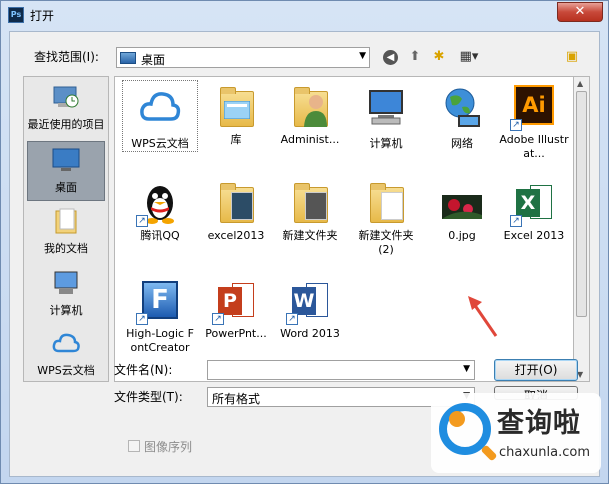 This screenshot has height=484, width=609. What do you see at coordinates (439, 57) in the screenshot?
I see `new-folder-icon: ✱` at bounding box center [439, 57].